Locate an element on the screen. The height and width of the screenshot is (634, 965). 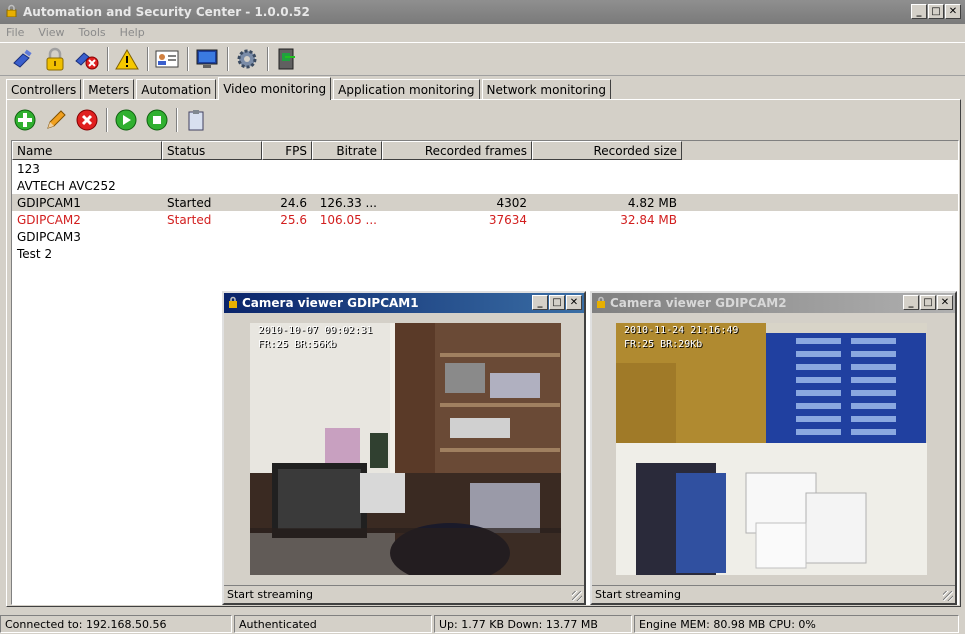
menu-view: View is located at coordinates (51, 32).